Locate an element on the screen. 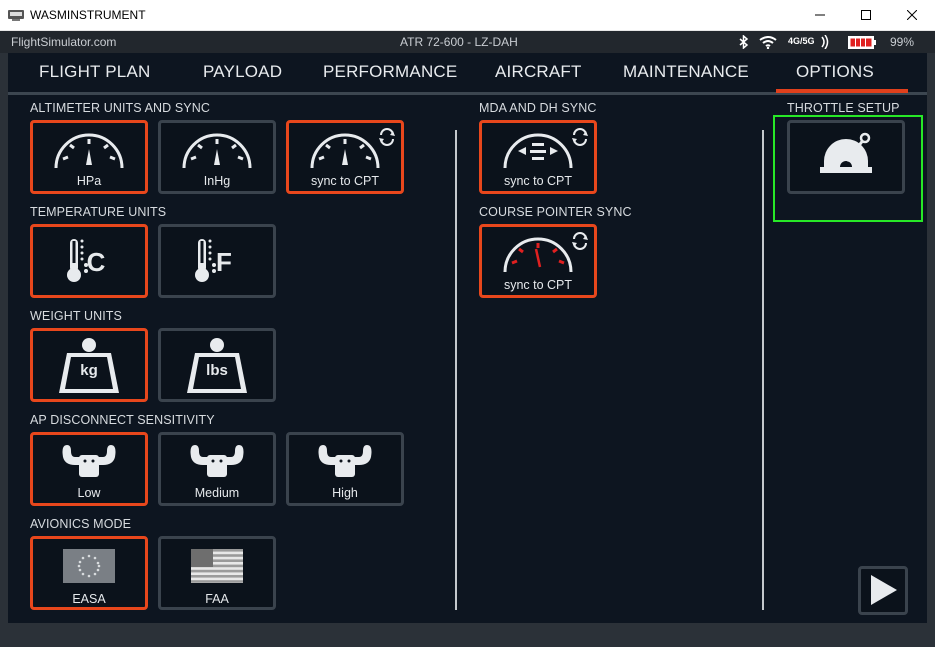 The width and height of the screenshot is (935, 647). ap-sensitivity-low-button: Low is located at coordinates (89, 469).